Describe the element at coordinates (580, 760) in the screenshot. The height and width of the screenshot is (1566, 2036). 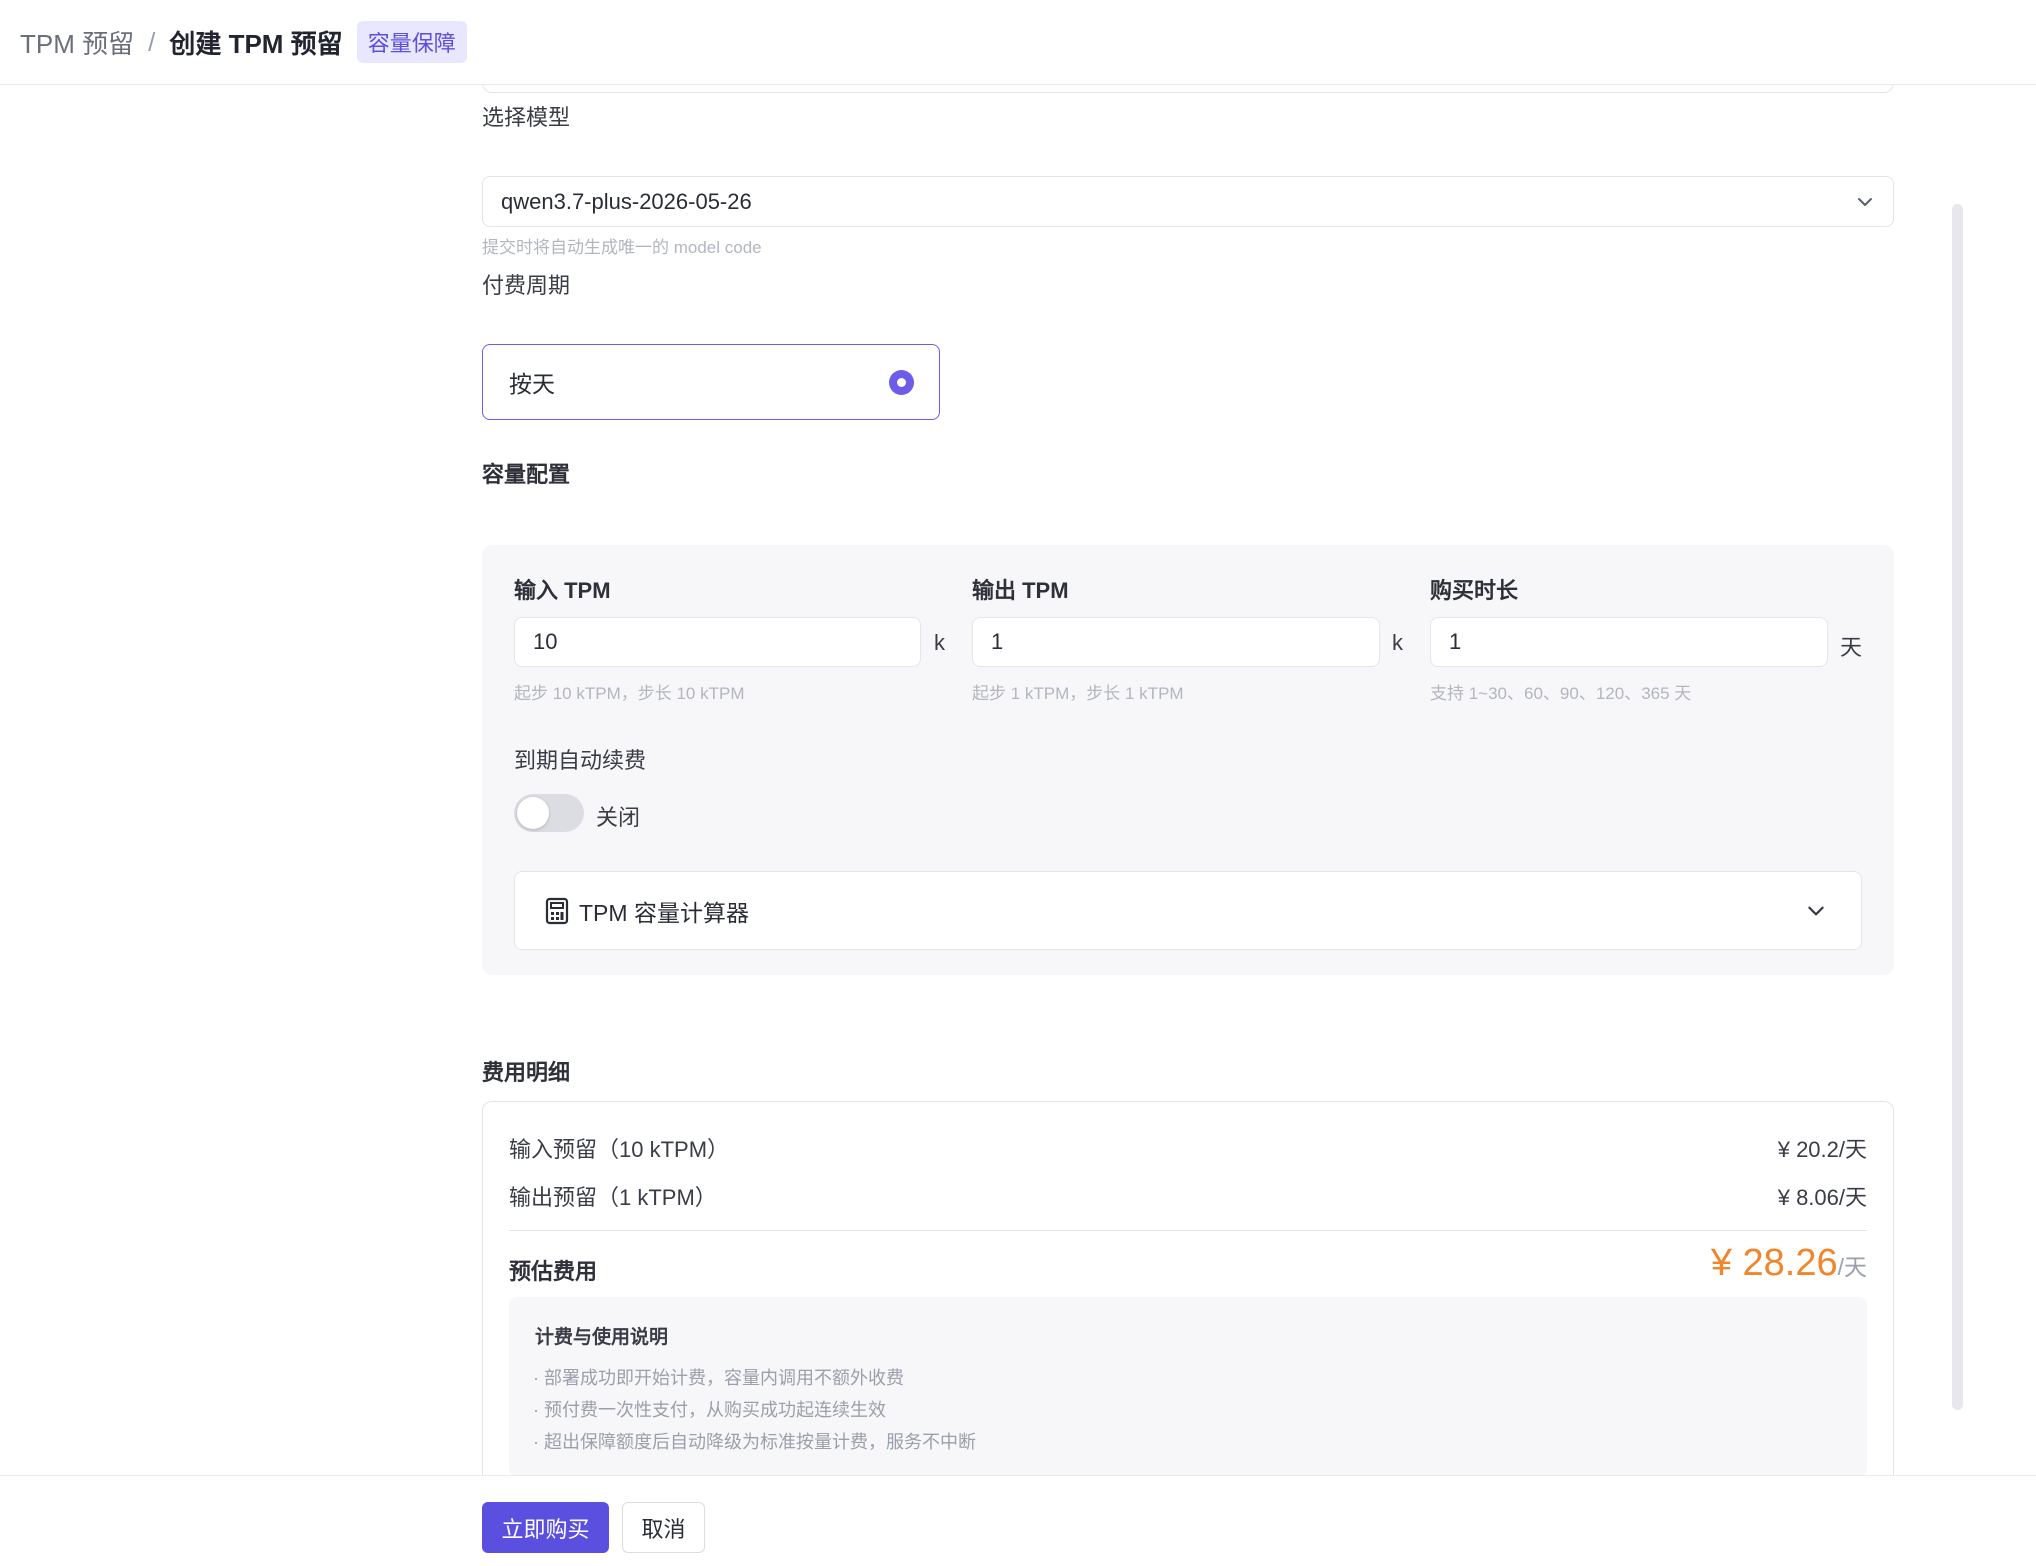
I see `auto-renew-label: 到期自动续费` at that location.